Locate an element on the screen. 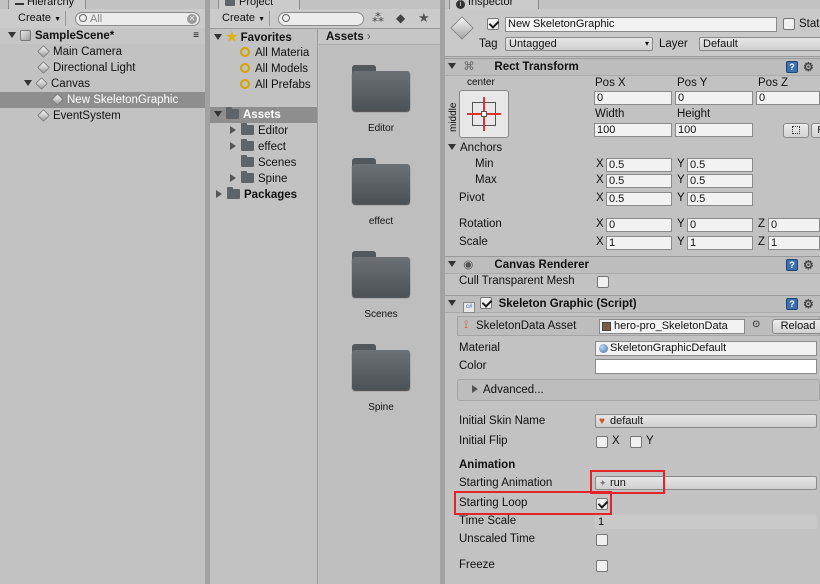  packages-row: Packages is located at coordinates (263, 195).